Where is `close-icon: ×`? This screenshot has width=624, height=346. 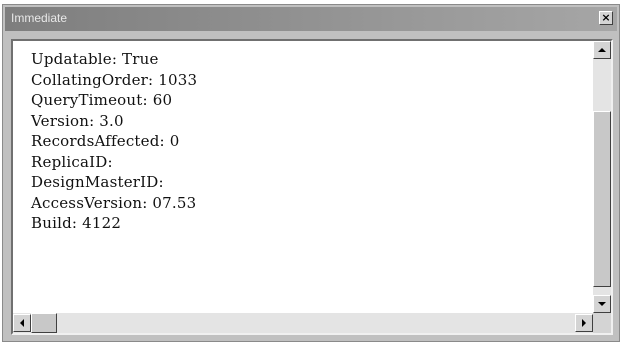
close-icon: × is located at coordinates (606, 17).